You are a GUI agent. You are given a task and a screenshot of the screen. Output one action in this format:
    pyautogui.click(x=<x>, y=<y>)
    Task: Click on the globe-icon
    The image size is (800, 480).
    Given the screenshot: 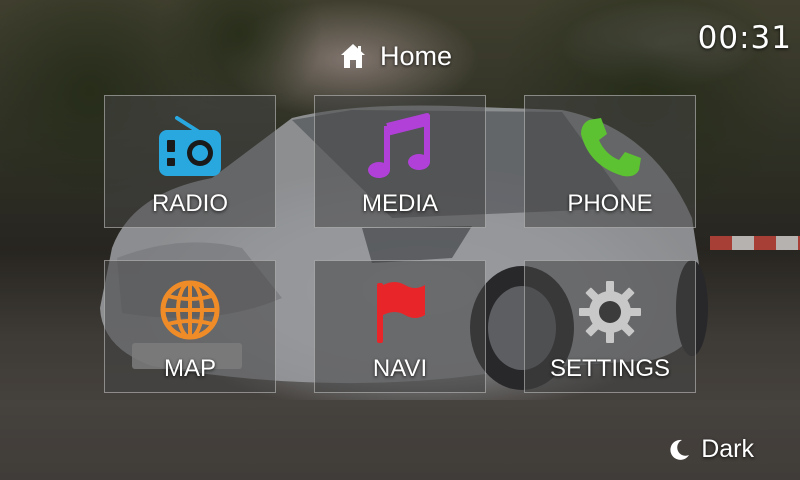 What is the action you would take?
    pyautogui.click(x=190, y=312)
    